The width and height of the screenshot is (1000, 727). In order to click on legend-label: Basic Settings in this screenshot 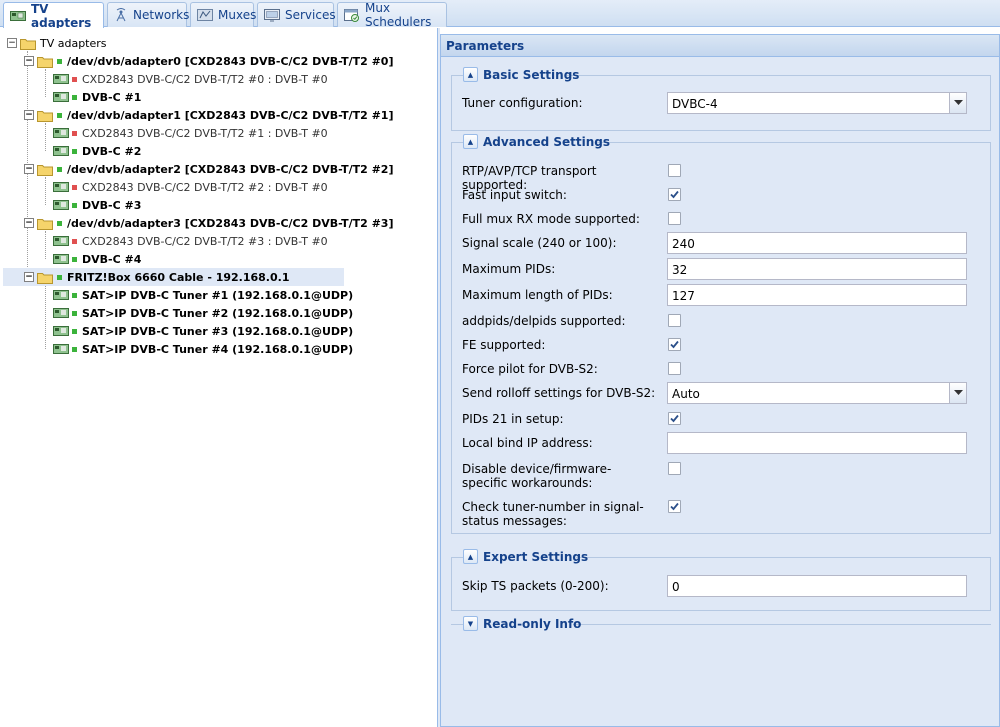, I will do `click(531, 74)`.